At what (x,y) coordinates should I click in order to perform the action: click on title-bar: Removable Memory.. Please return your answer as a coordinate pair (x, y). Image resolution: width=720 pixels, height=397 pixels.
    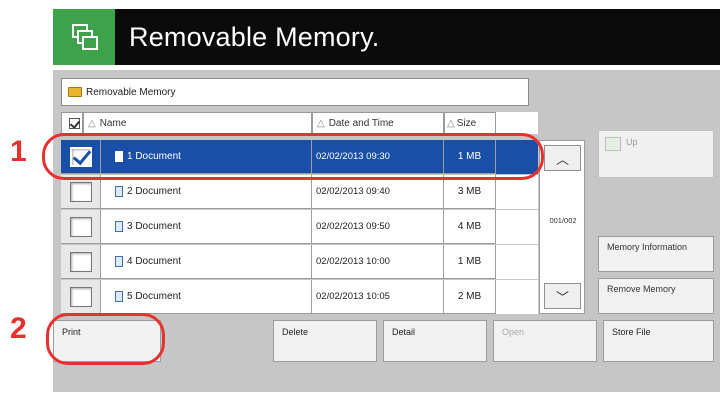
    Looking at the image, I should click on (386, 37).